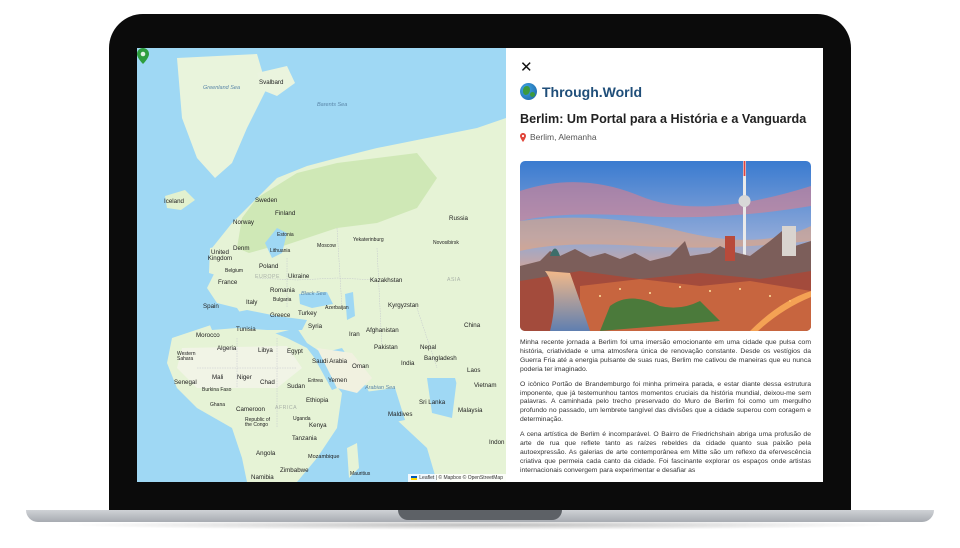 This screenshot has height=548, width=960. What do you see at coordinates (317, 400) in the screenshot?
I see `map-label-ethiopia: Ethiopia` at bounding box center [317, 400].